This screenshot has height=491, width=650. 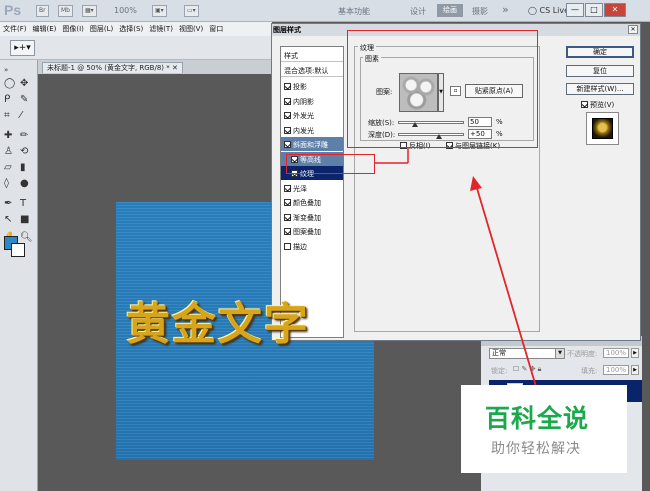 What do you see at coordinates (216, 29) in the screenshot?
I see `menu-window: 窗口` at bounding box center [216, 29].